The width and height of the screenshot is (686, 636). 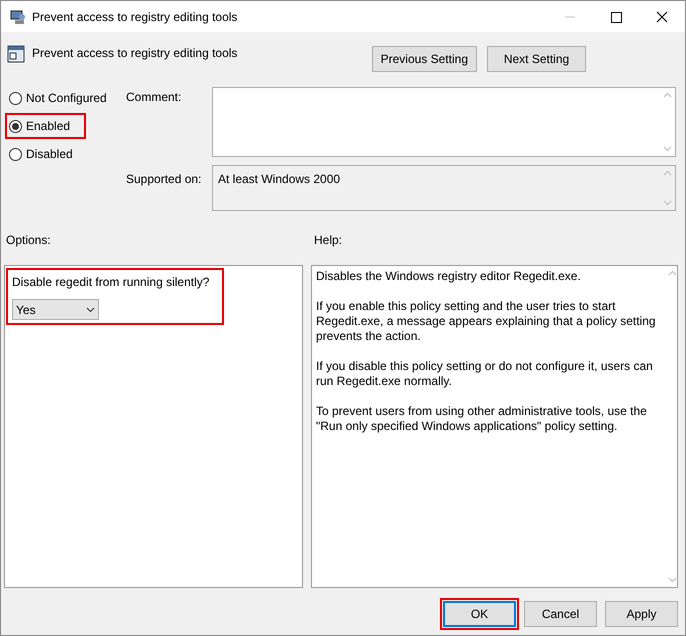 What do you see at coordinates (28, 240) in the screenshot?
I see `options-label: Options:` at bounding box center [28, 240].